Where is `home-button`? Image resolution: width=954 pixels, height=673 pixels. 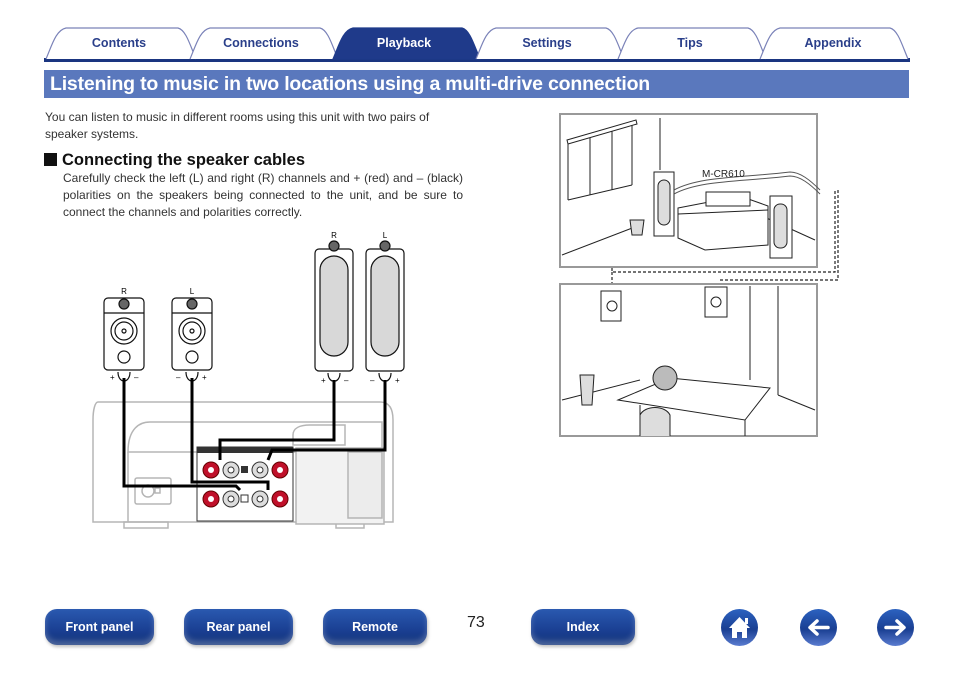 home-button is located at coordinates (739, 627).